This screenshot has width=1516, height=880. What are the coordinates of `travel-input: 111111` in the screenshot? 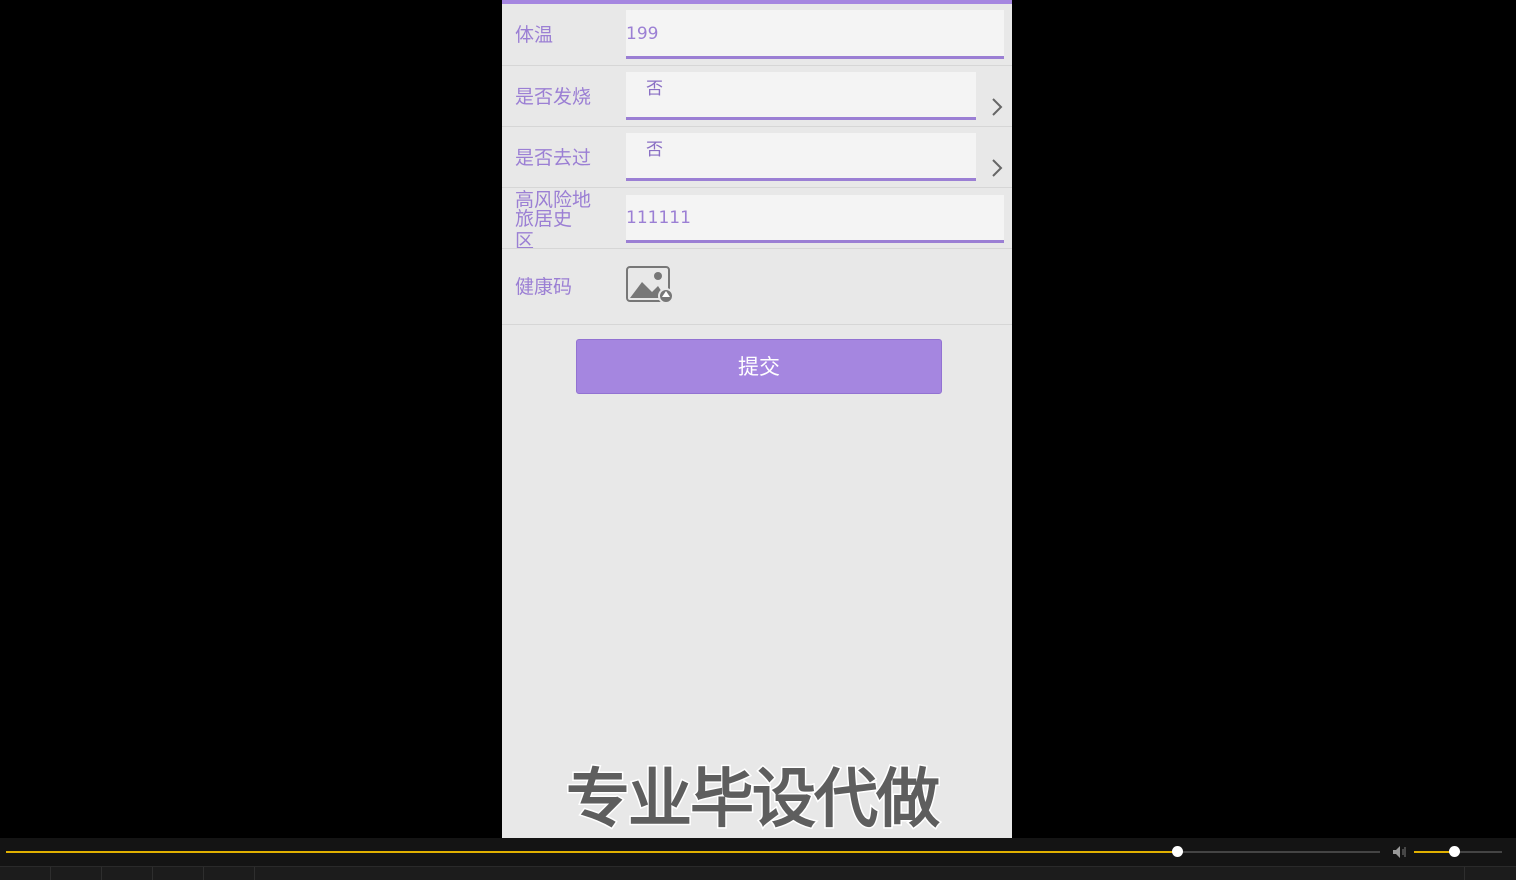 It's located at (815, 219).